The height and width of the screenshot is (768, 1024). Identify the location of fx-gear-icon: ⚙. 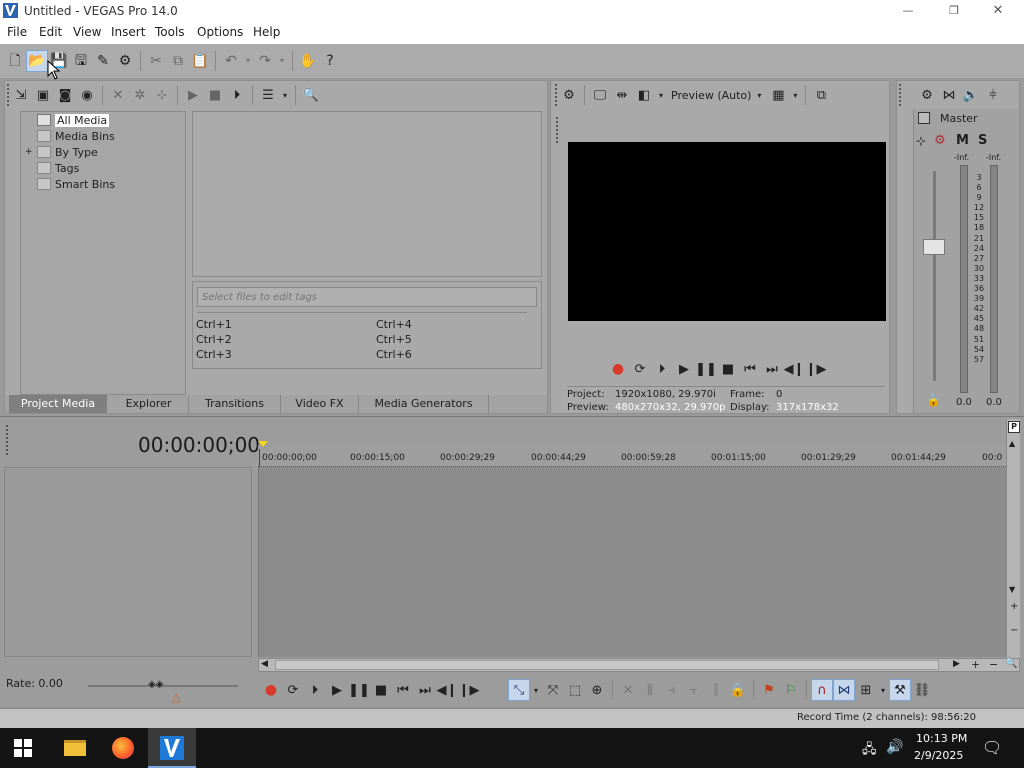
(940, 140).